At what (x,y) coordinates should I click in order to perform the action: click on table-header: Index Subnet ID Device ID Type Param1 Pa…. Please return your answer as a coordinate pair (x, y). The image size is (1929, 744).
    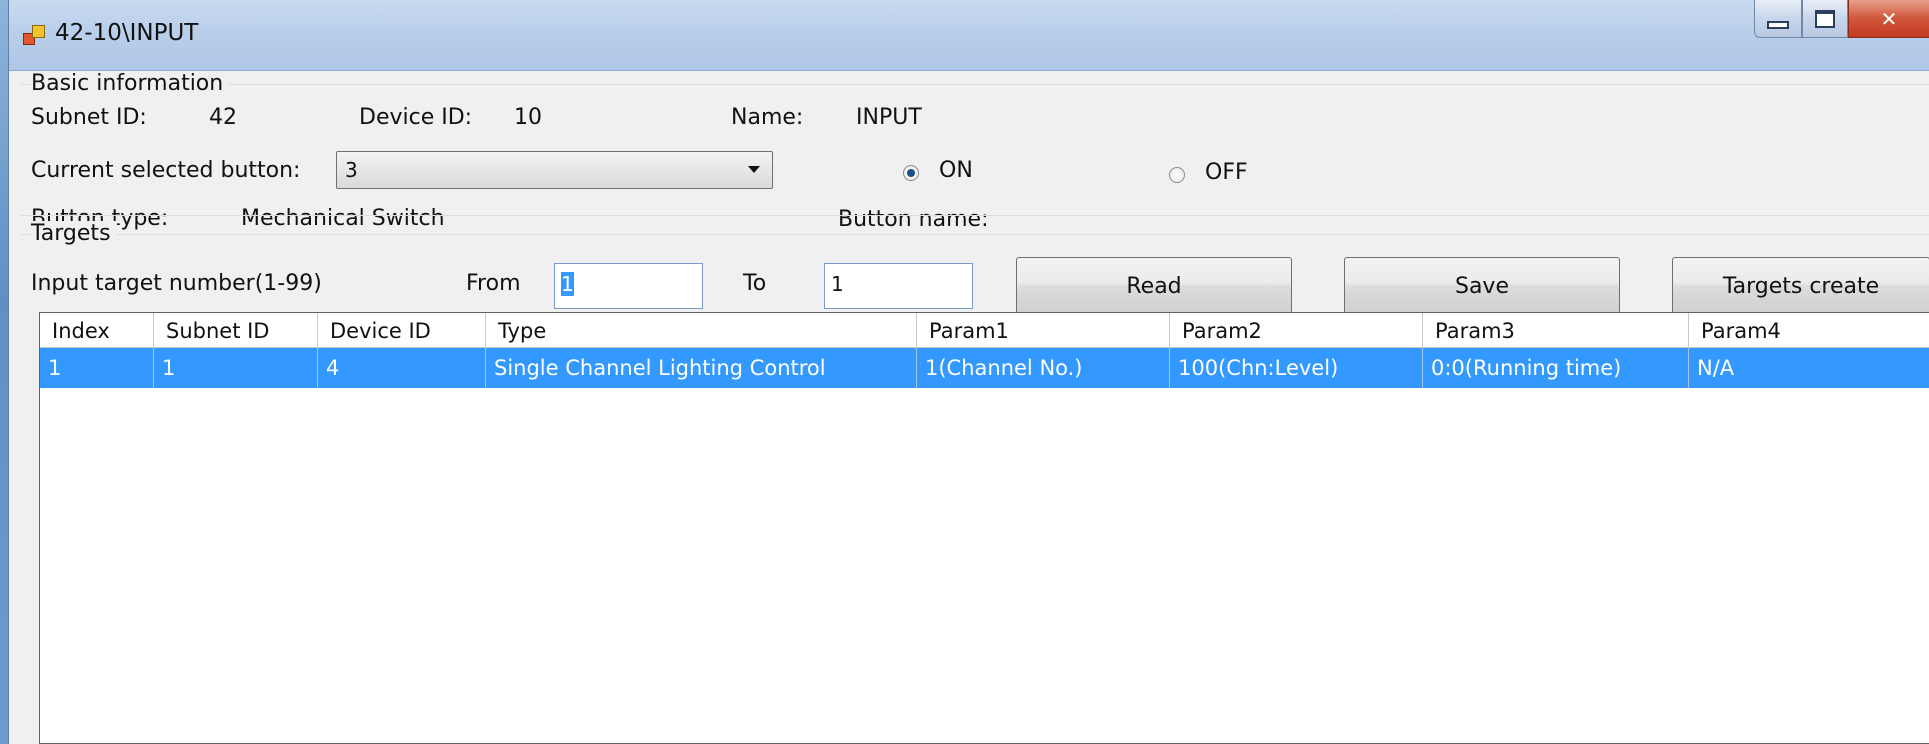
    Looking at the image, I should click on (984, 330).